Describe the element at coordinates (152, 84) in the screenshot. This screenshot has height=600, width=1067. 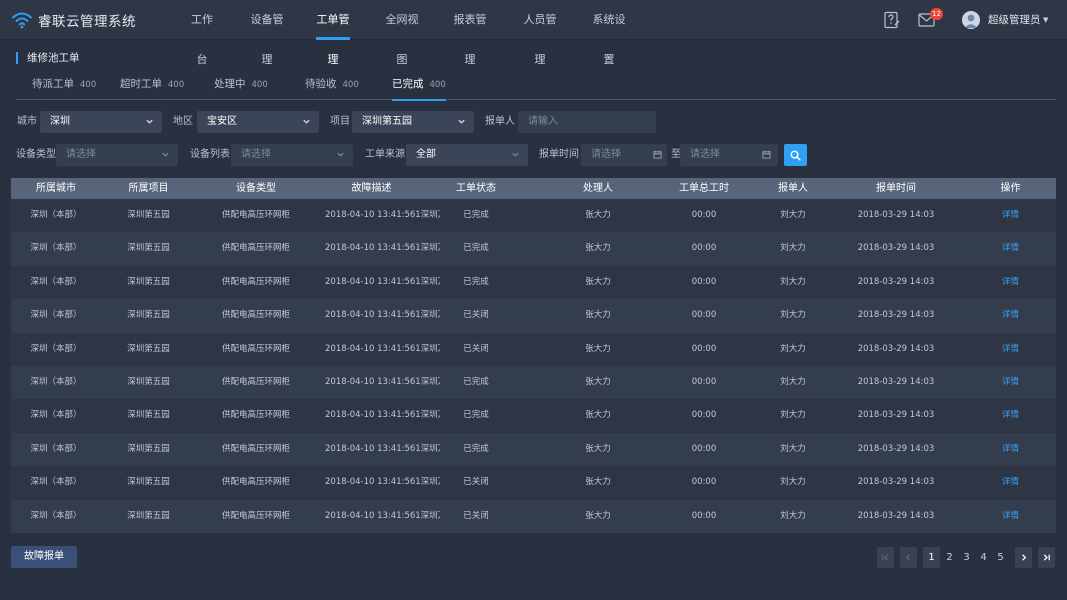
I see `tab-overdue: 超时工单 400` at that location.